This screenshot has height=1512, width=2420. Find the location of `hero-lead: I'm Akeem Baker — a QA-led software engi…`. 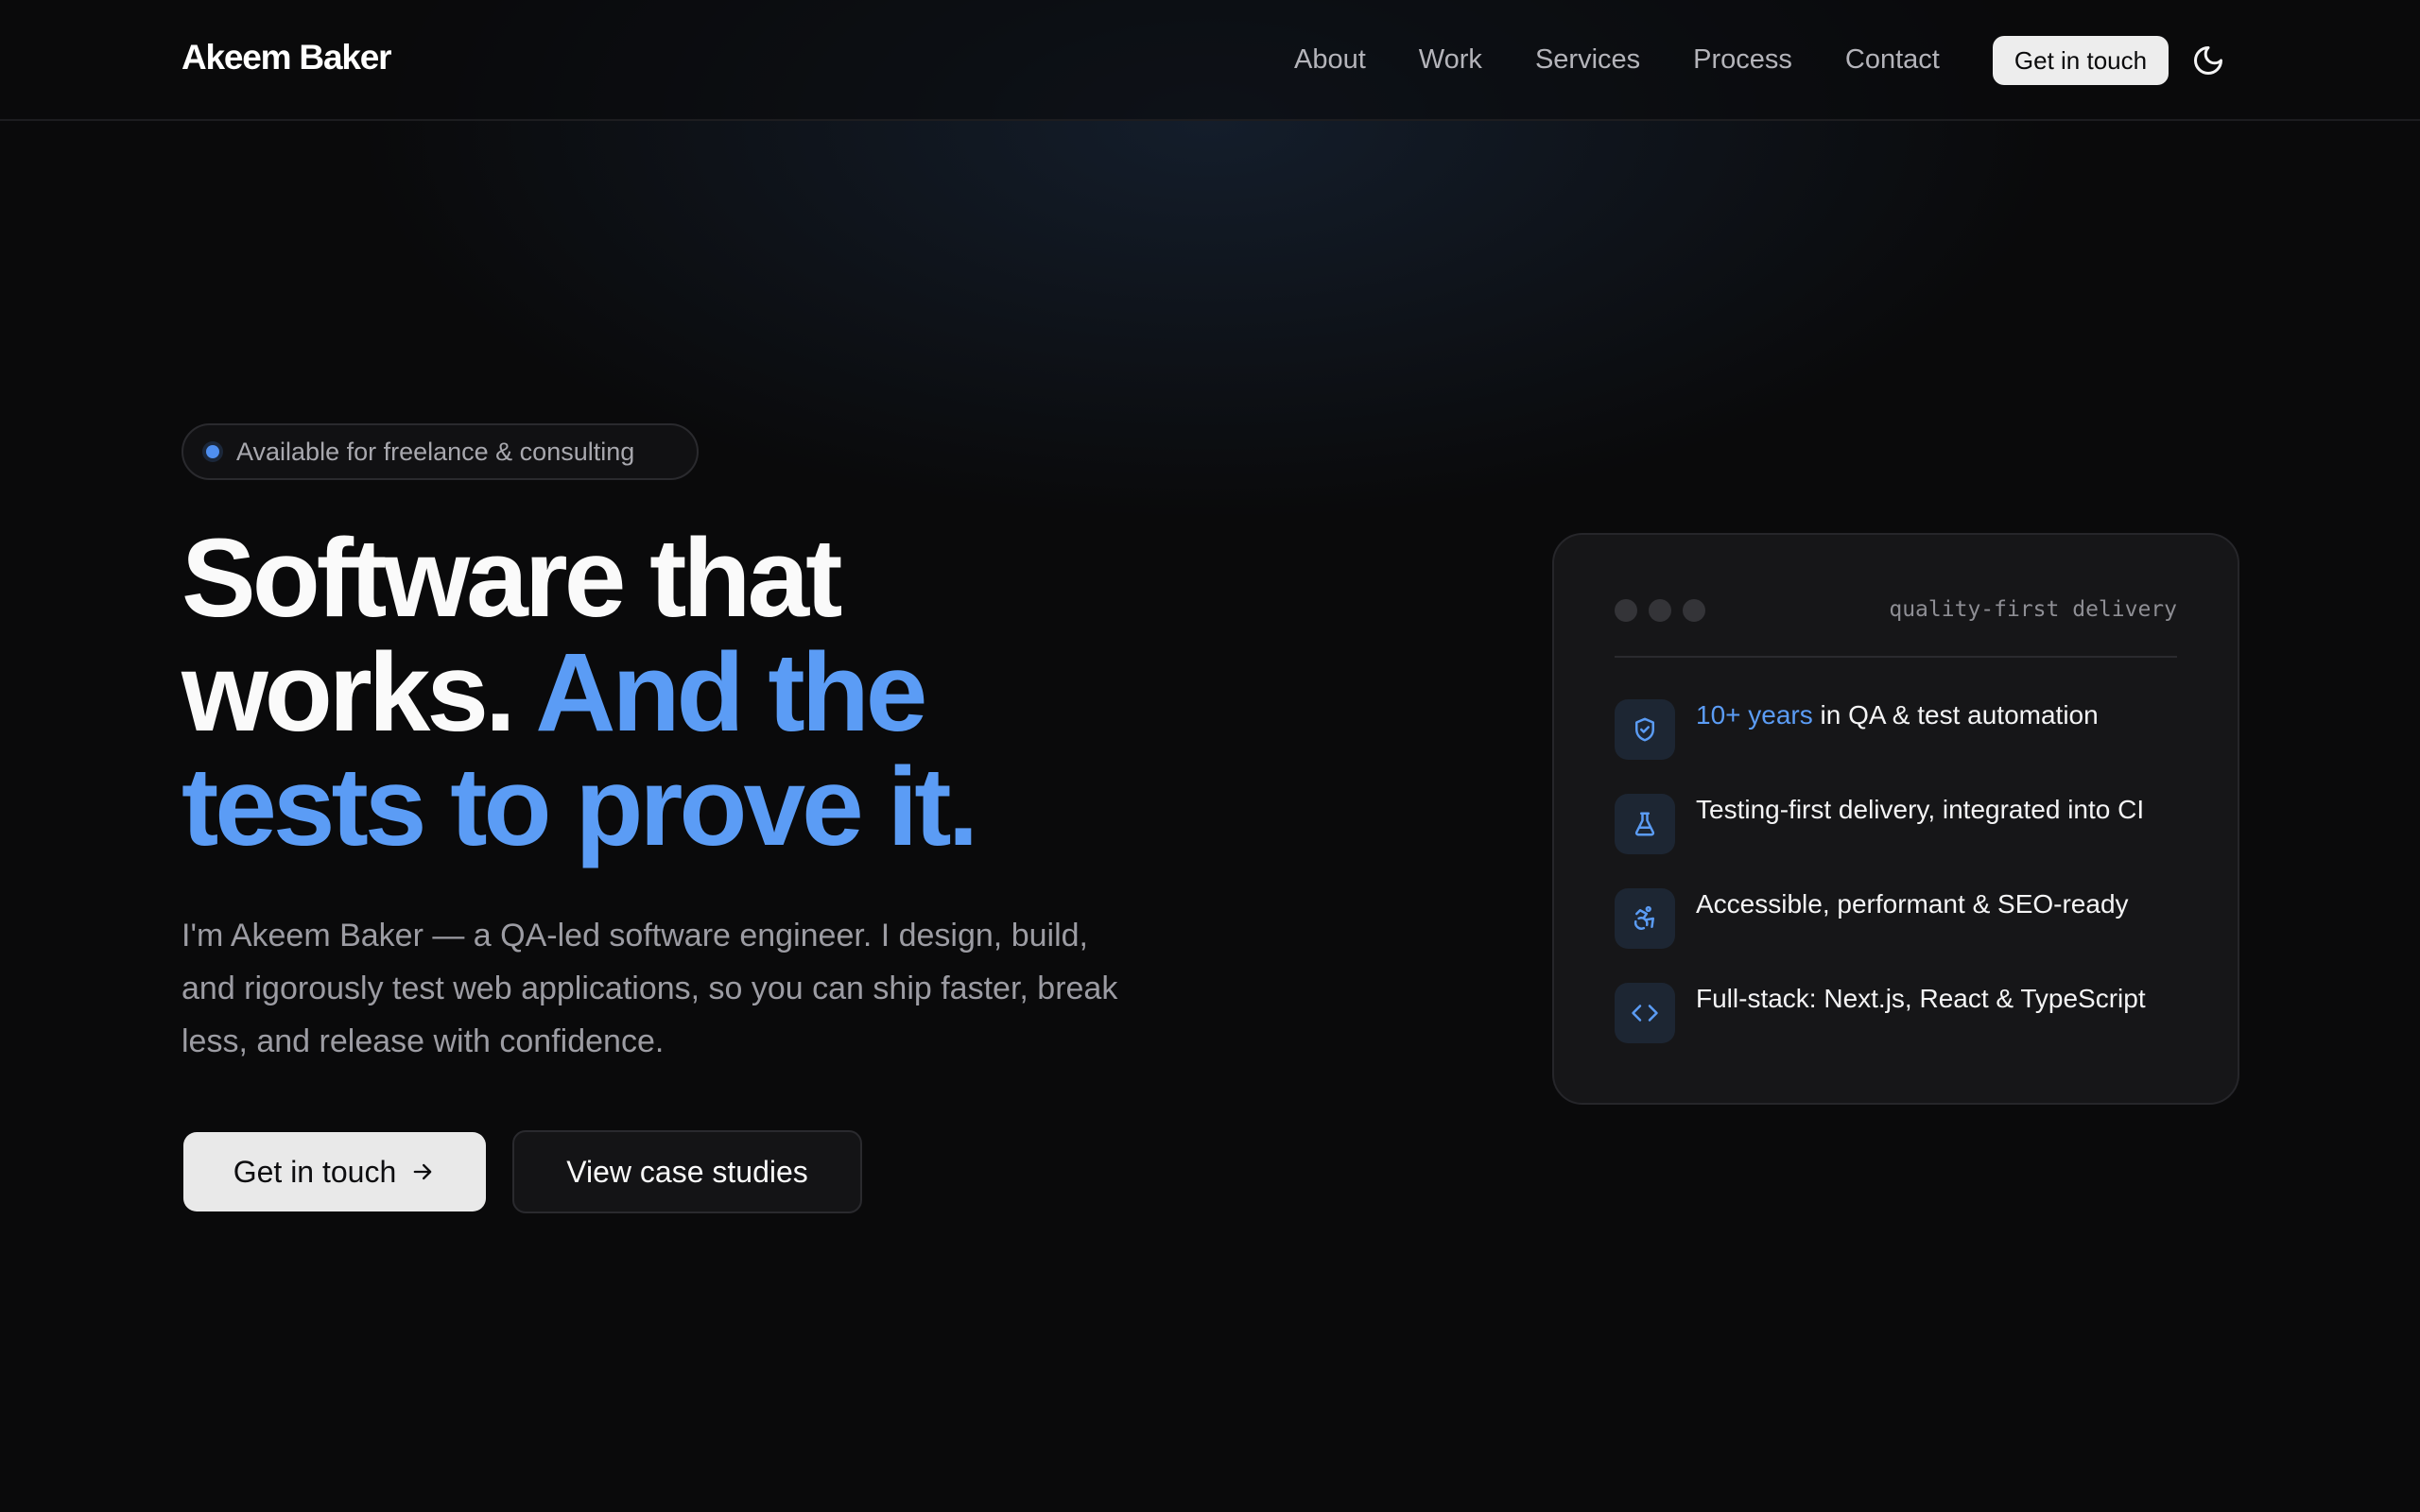

hero-lead: I'm Akeem Baker — a QA-led software engi… is located at coordinates (650, 988).